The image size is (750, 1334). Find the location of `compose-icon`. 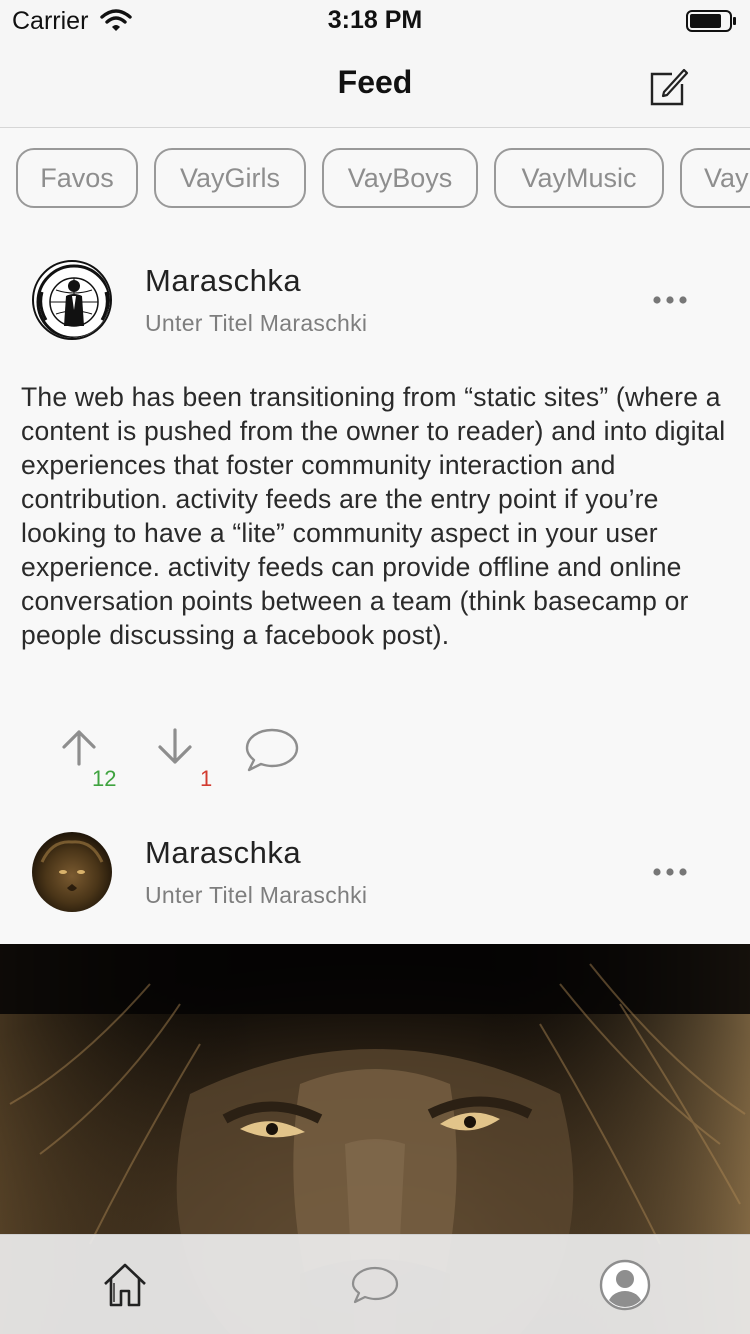

compose-icon is located at coordinates (669, 86).